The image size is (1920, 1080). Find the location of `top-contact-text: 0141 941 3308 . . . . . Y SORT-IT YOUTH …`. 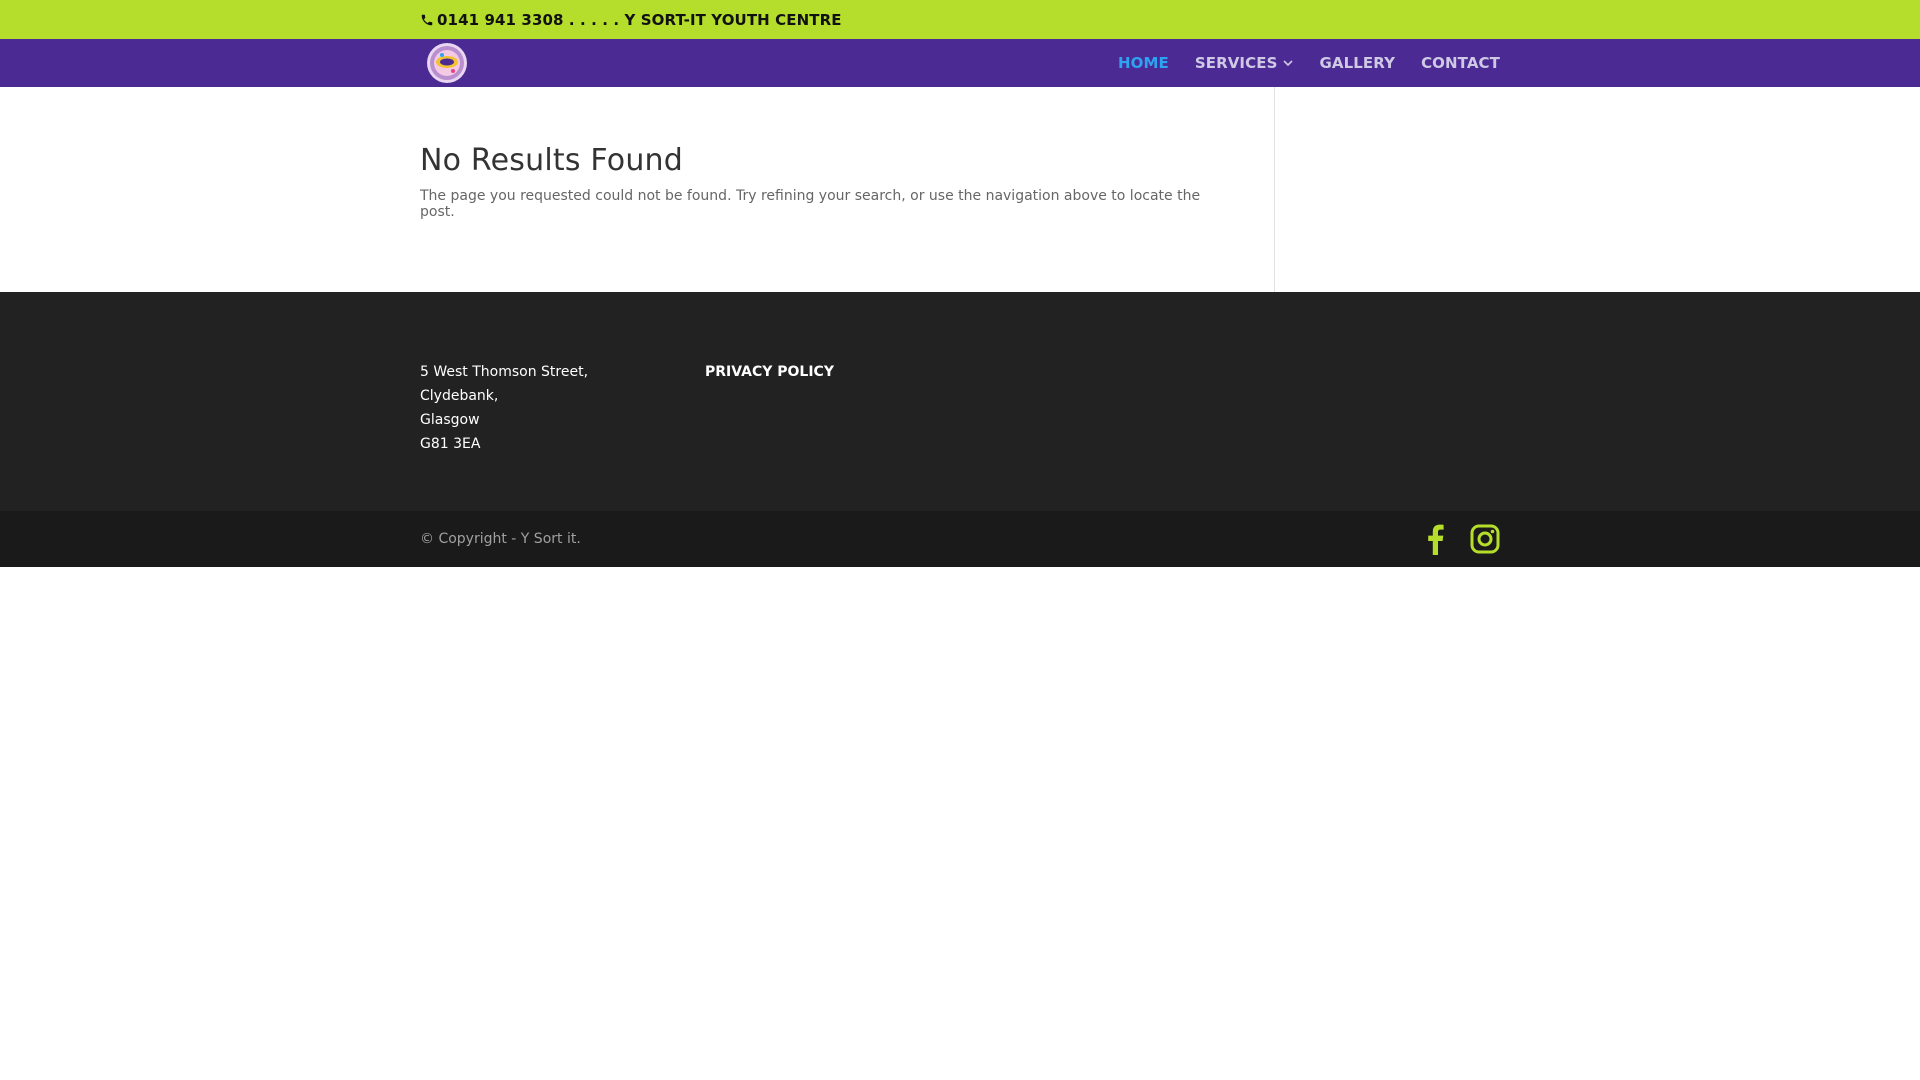

top-contact-text: 0141 941 3308 . . . . . Y SORT-IT YOUTH … is located at coordinates (639, 19).